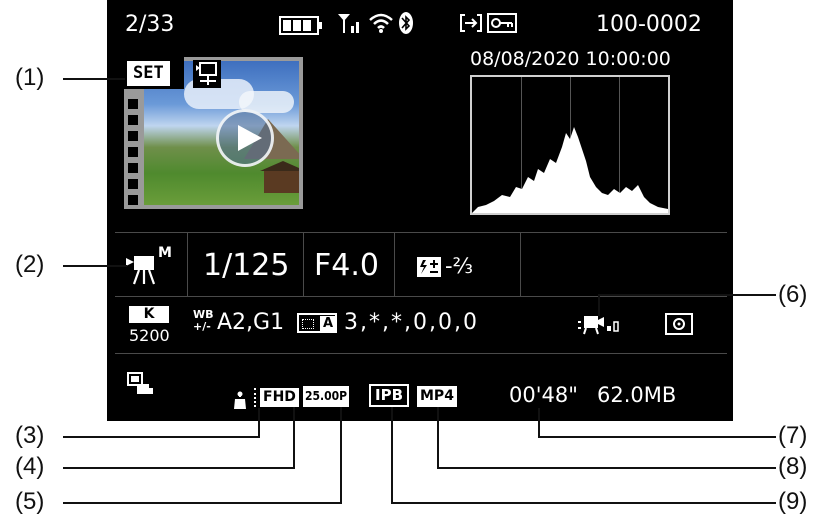 The height and width of the screenshot is (528, 835). What do you see at coordinates (520, 264) in the screenshot?
I see `divider-v4` at bounding box center [520, 264].